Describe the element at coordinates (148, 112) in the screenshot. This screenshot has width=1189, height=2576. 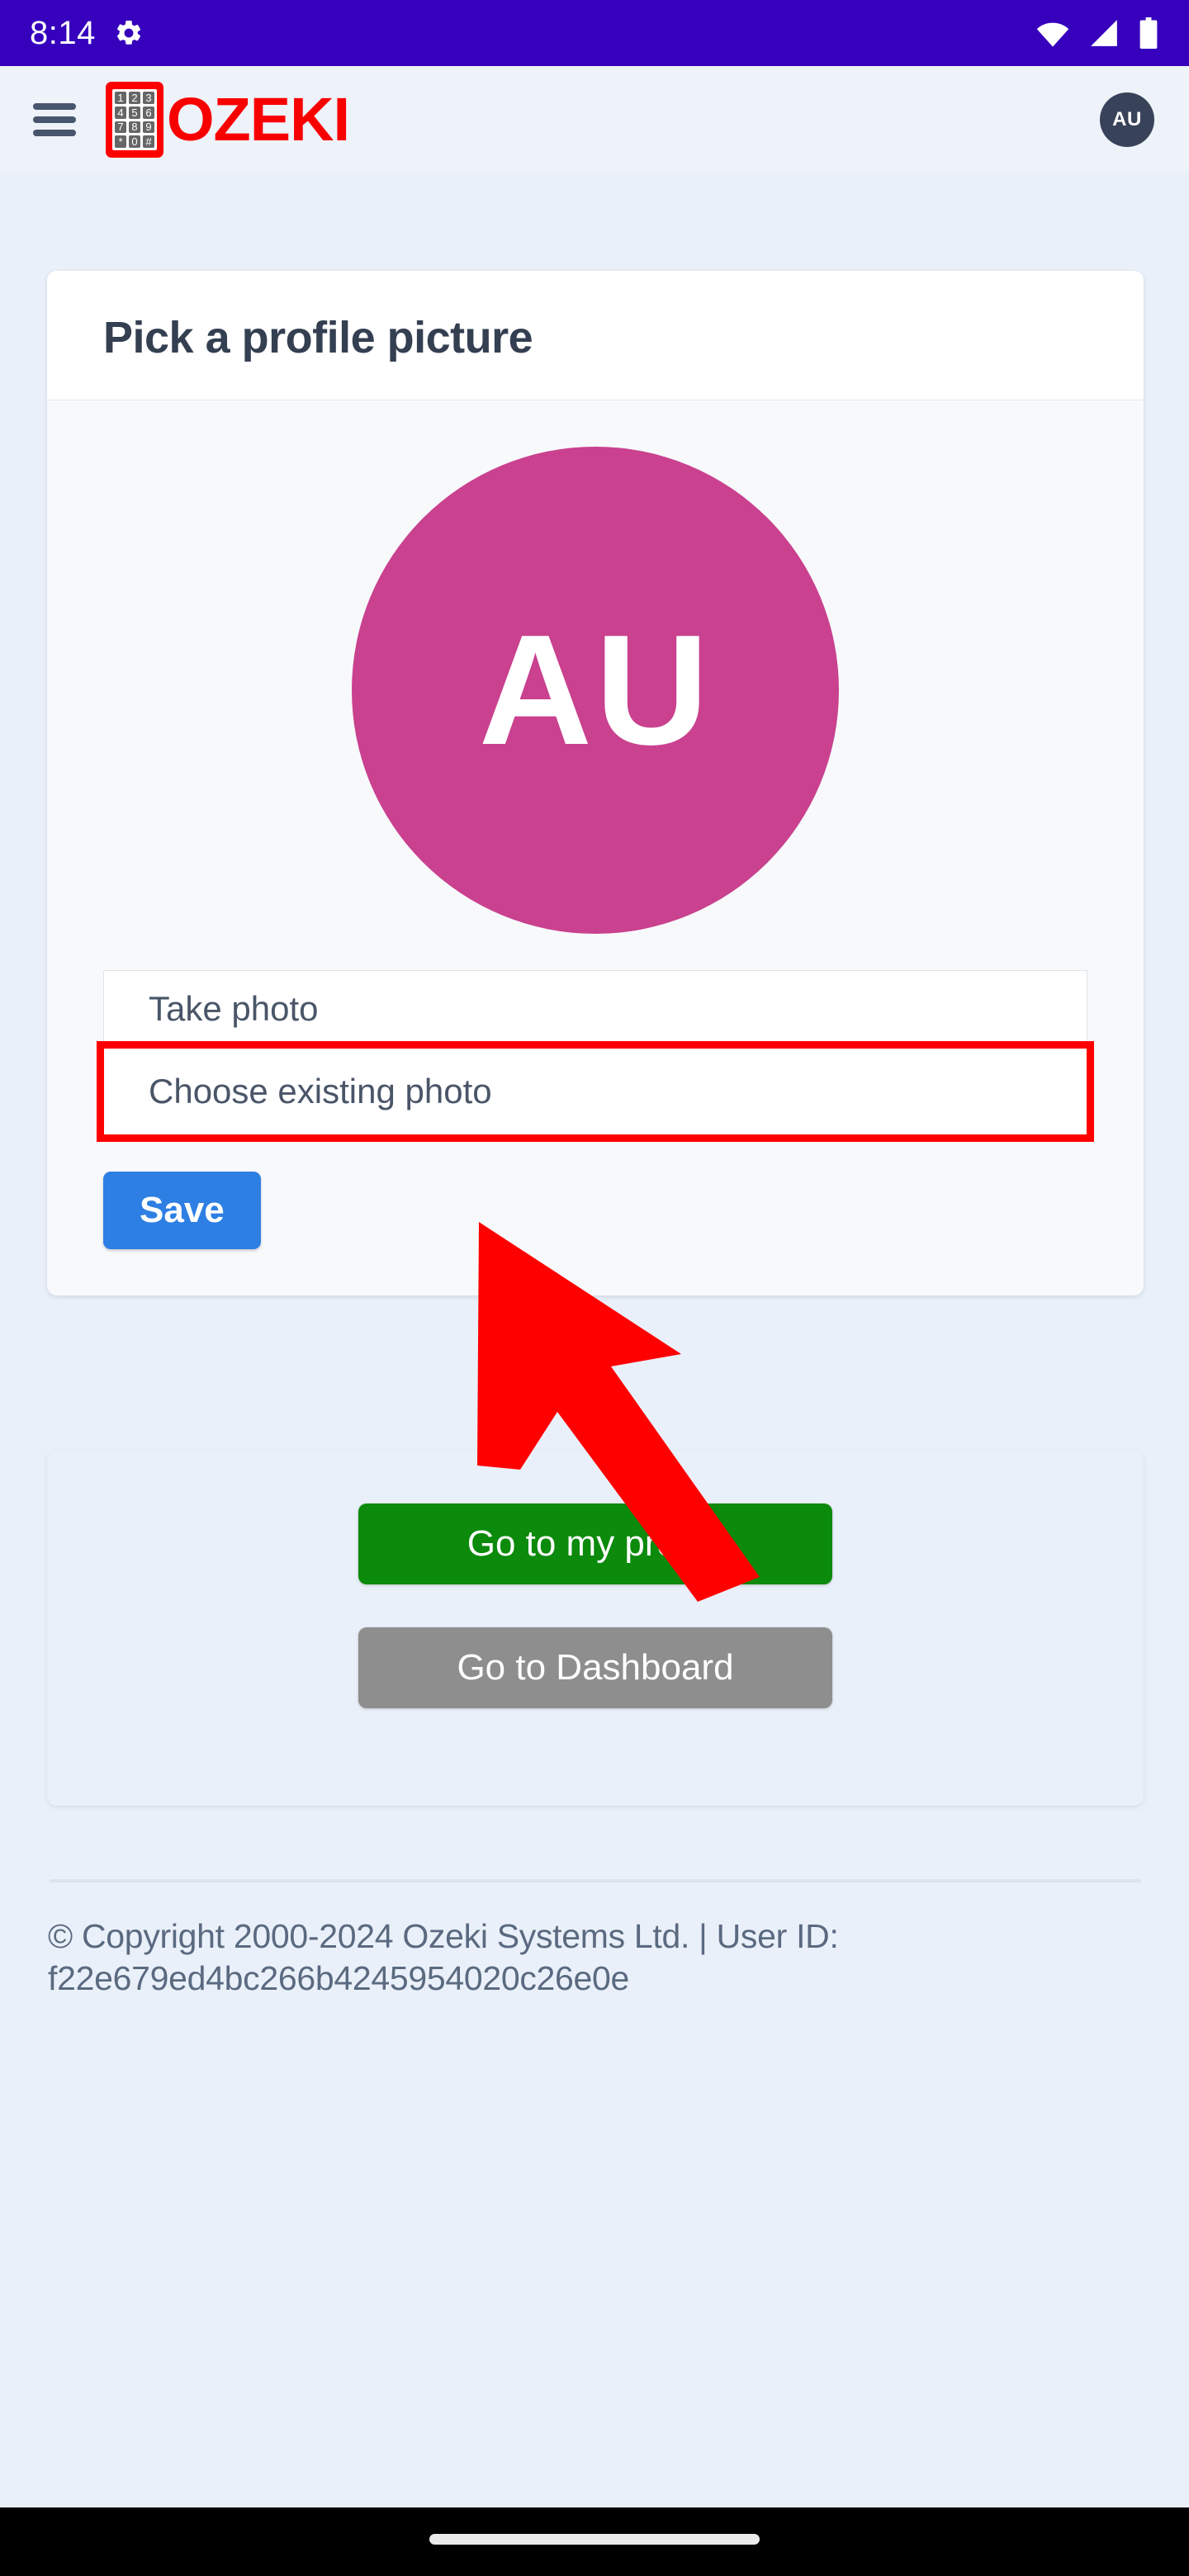
I see `keypad-key: 6` at that location.